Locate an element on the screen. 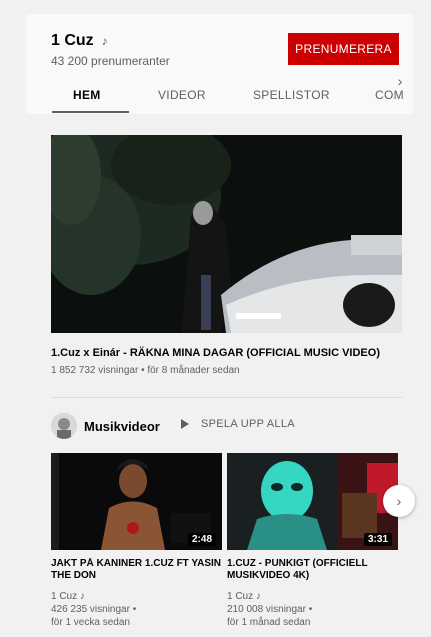  subscribe-button: PRENUMERERA is located at coordinates (343, 49).